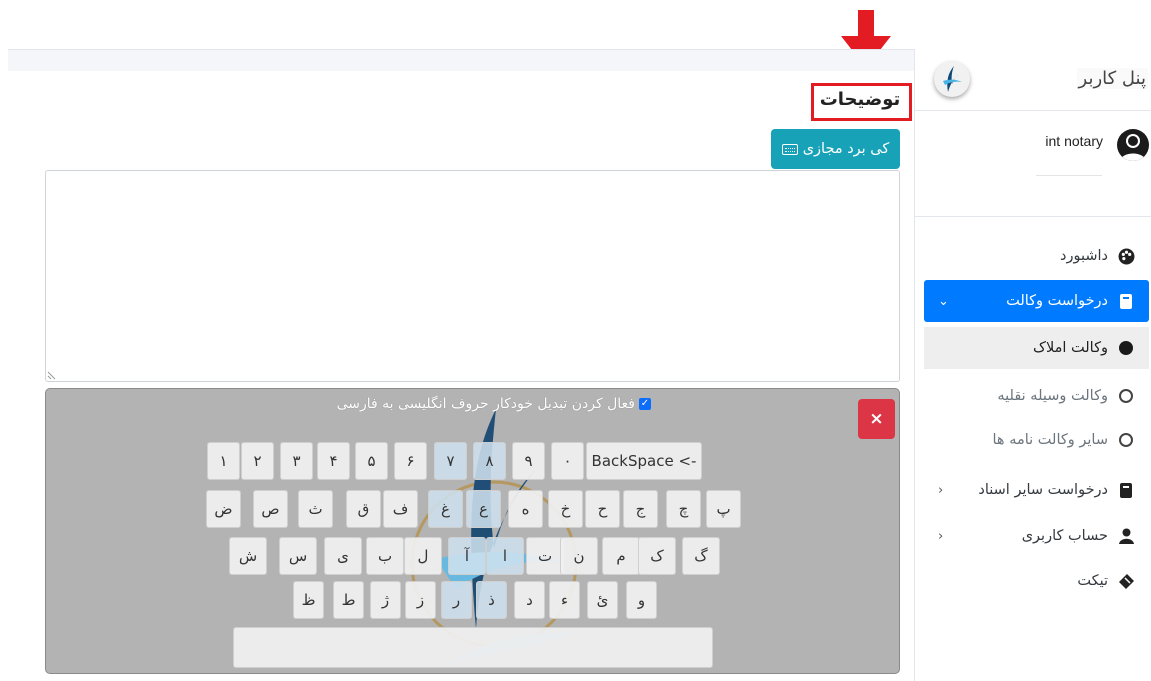  Describe the element at coordinates (943, 301) in the screenshot. I see `chevron-down-icon: ⌄` at that location.